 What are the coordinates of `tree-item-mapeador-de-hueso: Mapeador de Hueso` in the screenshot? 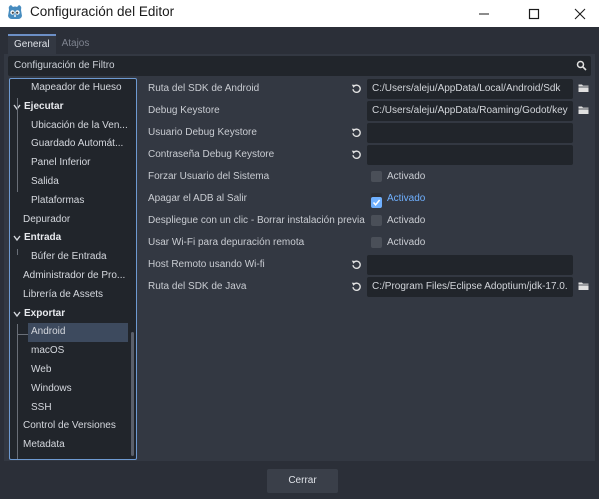 It's located at (73, 88).